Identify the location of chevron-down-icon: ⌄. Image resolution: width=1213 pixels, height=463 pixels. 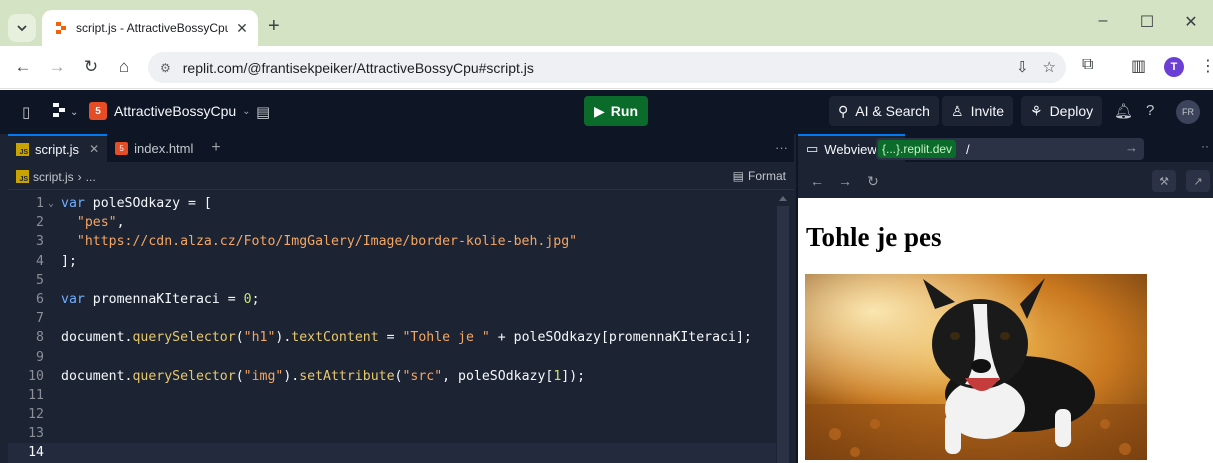
(74, 112).